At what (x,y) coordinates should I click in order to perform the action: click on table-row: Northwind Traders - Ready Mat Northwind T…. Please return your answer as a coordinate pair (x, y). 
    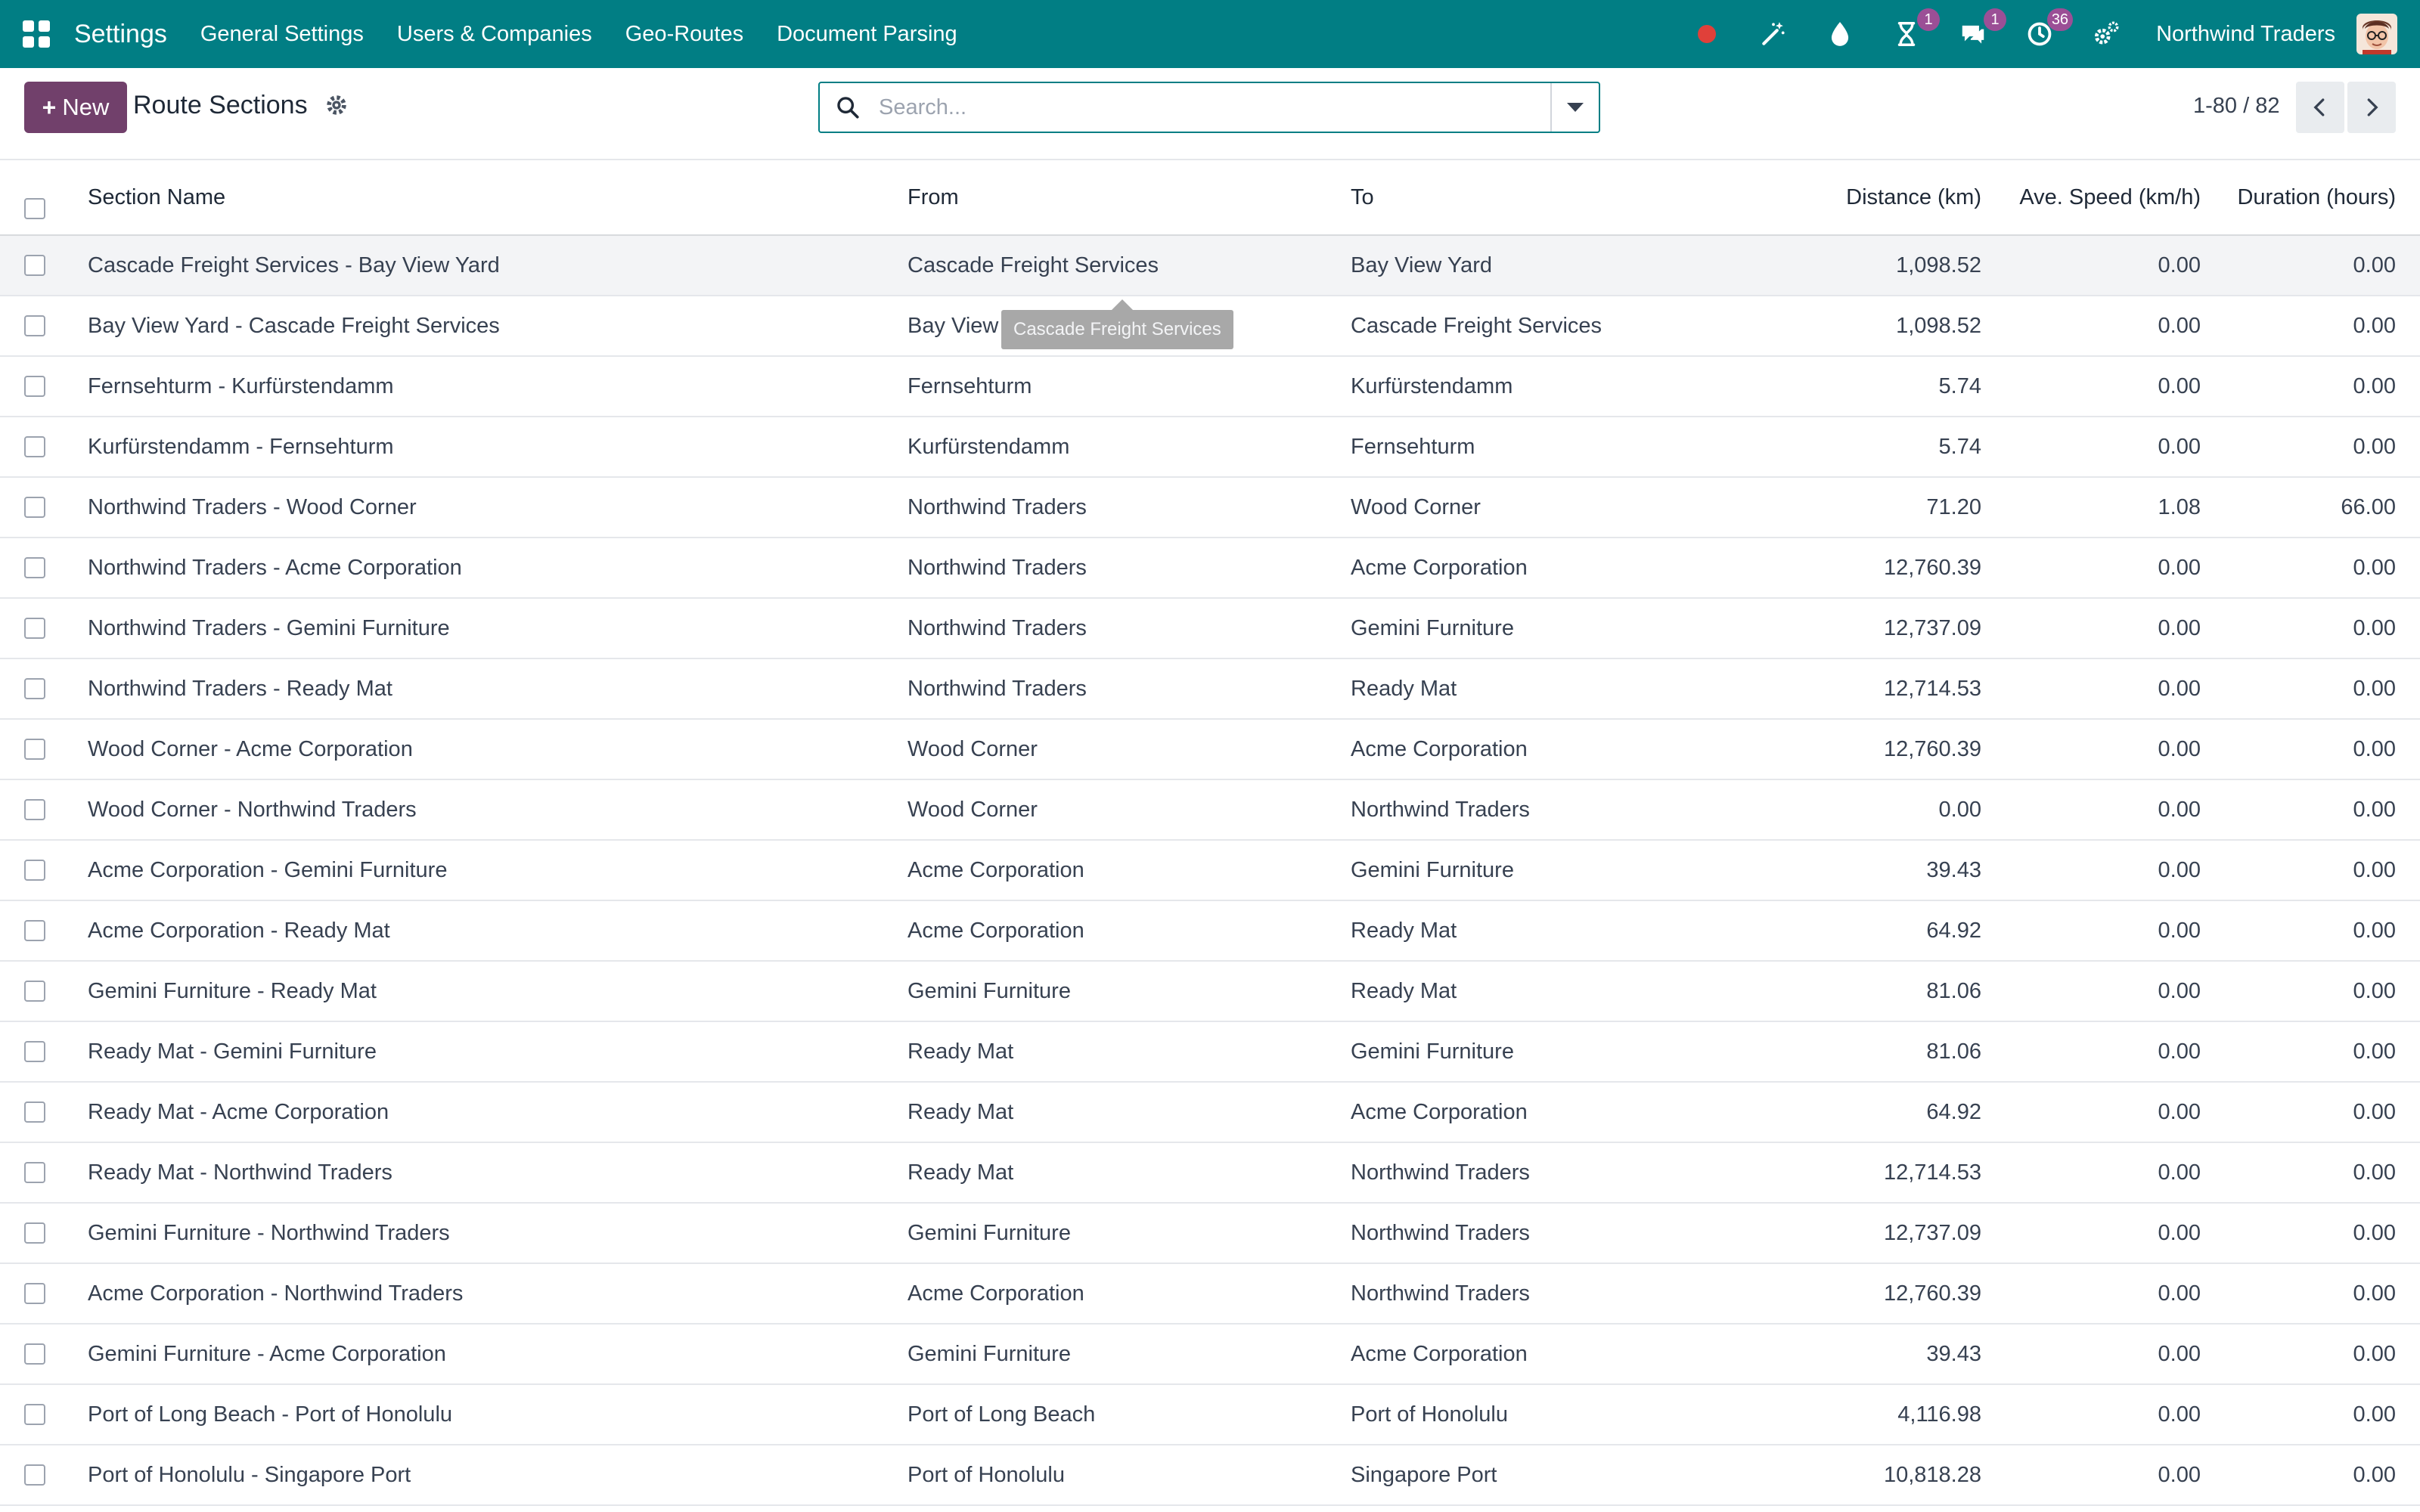
    Looking at the image, I should click on (1210, 689).